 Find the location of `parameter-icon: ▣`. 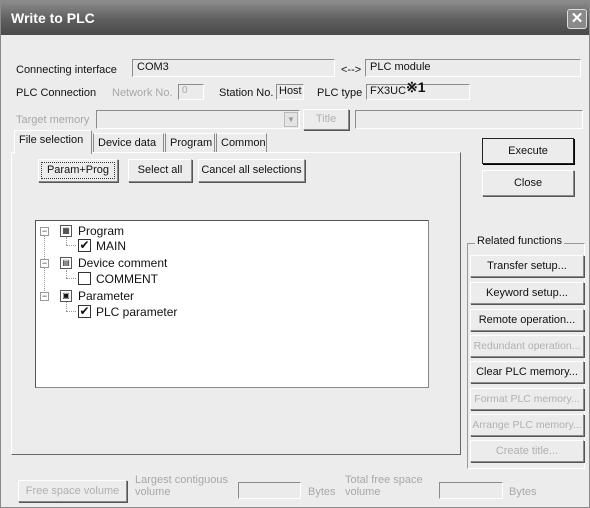

parameter-icon: ▣ is located at coordinates (66, 296).